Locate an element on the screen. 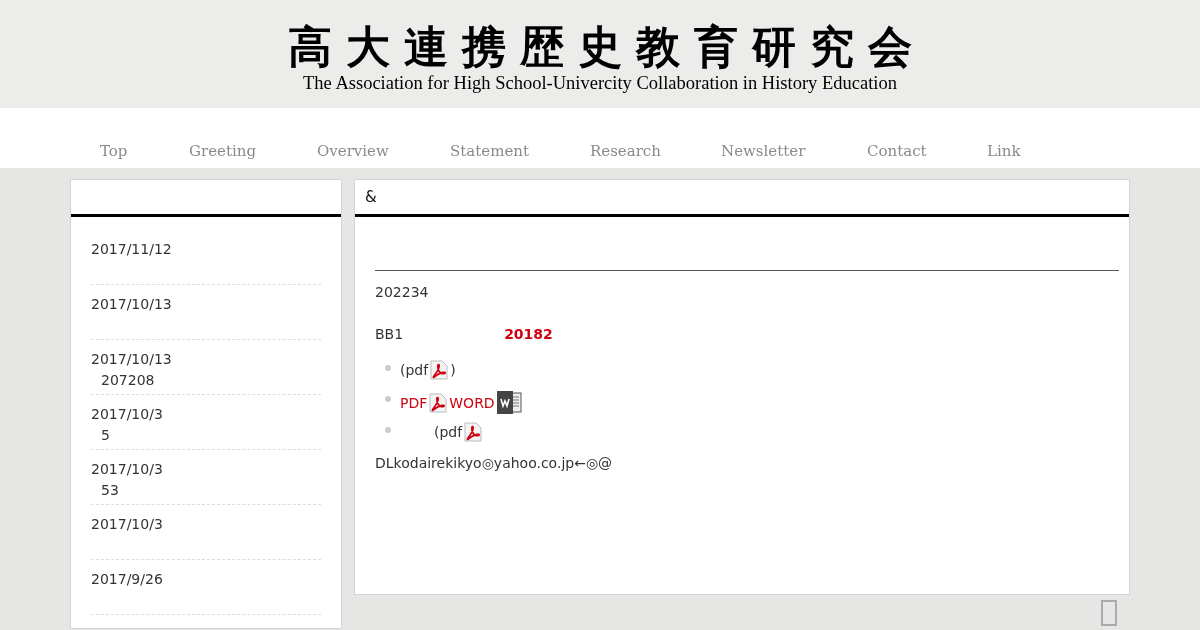  news-date: 2017/9/26 is located at coordinates (127, 579).